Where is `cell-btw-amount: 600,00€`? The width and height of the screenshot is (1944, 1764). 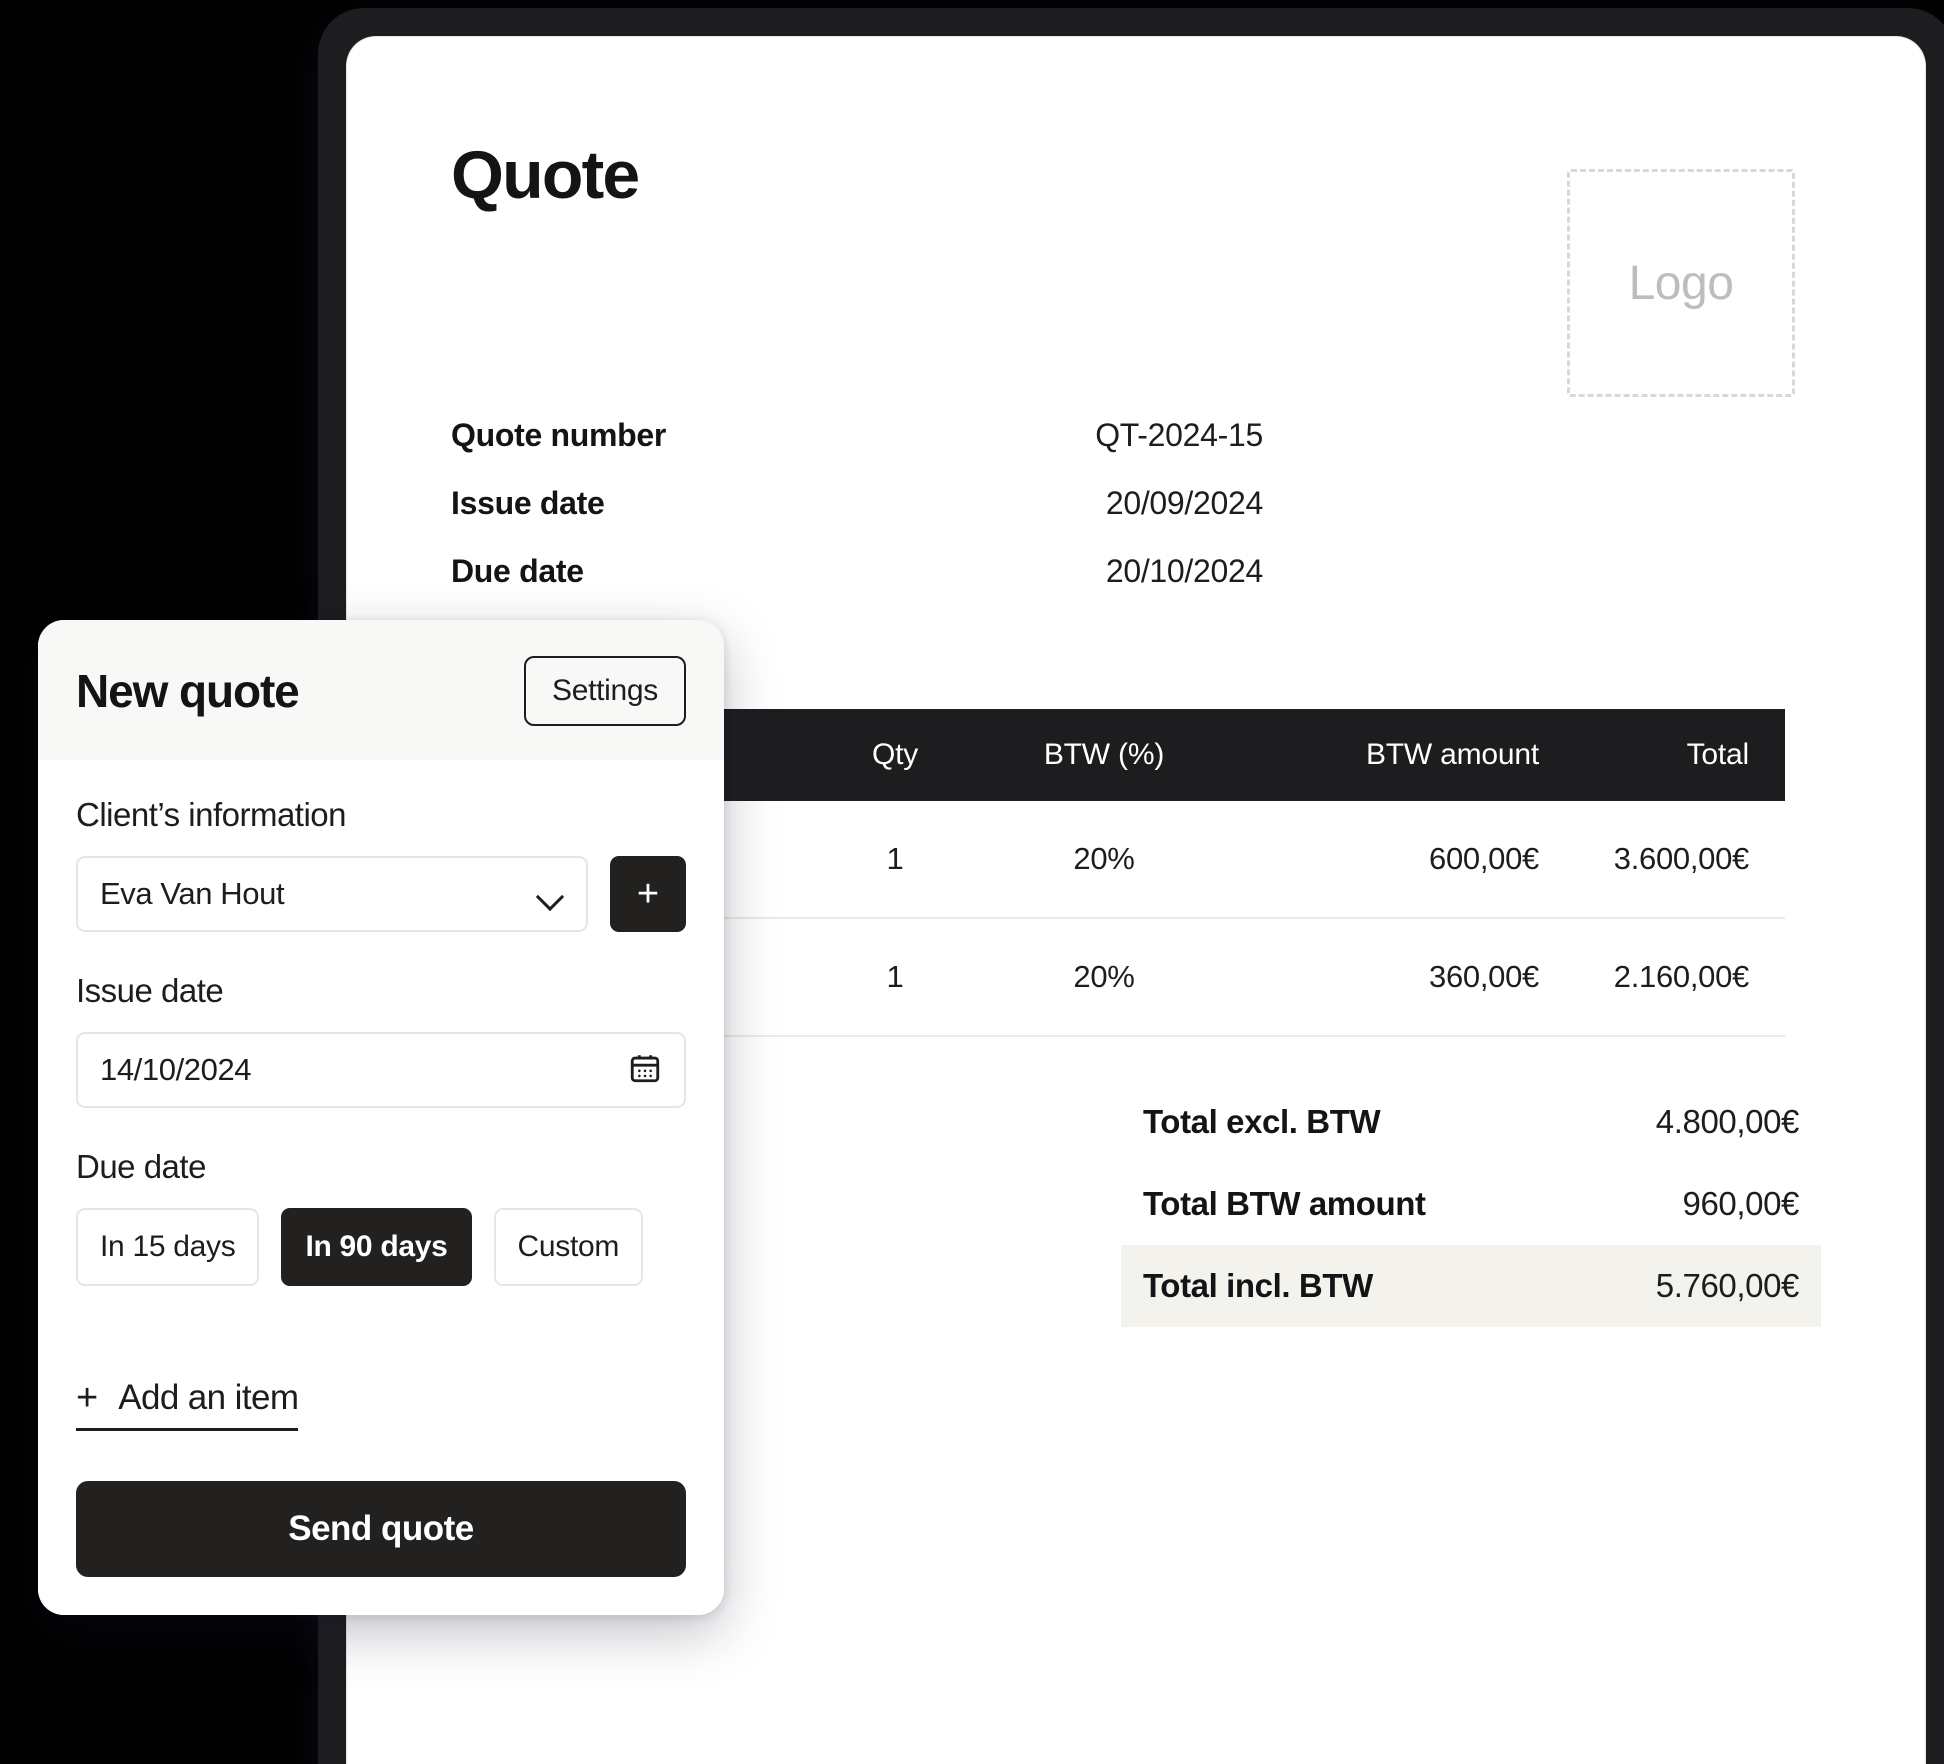
cell-btw-amount: 600,00€ is located at coordinates (1484, 858).